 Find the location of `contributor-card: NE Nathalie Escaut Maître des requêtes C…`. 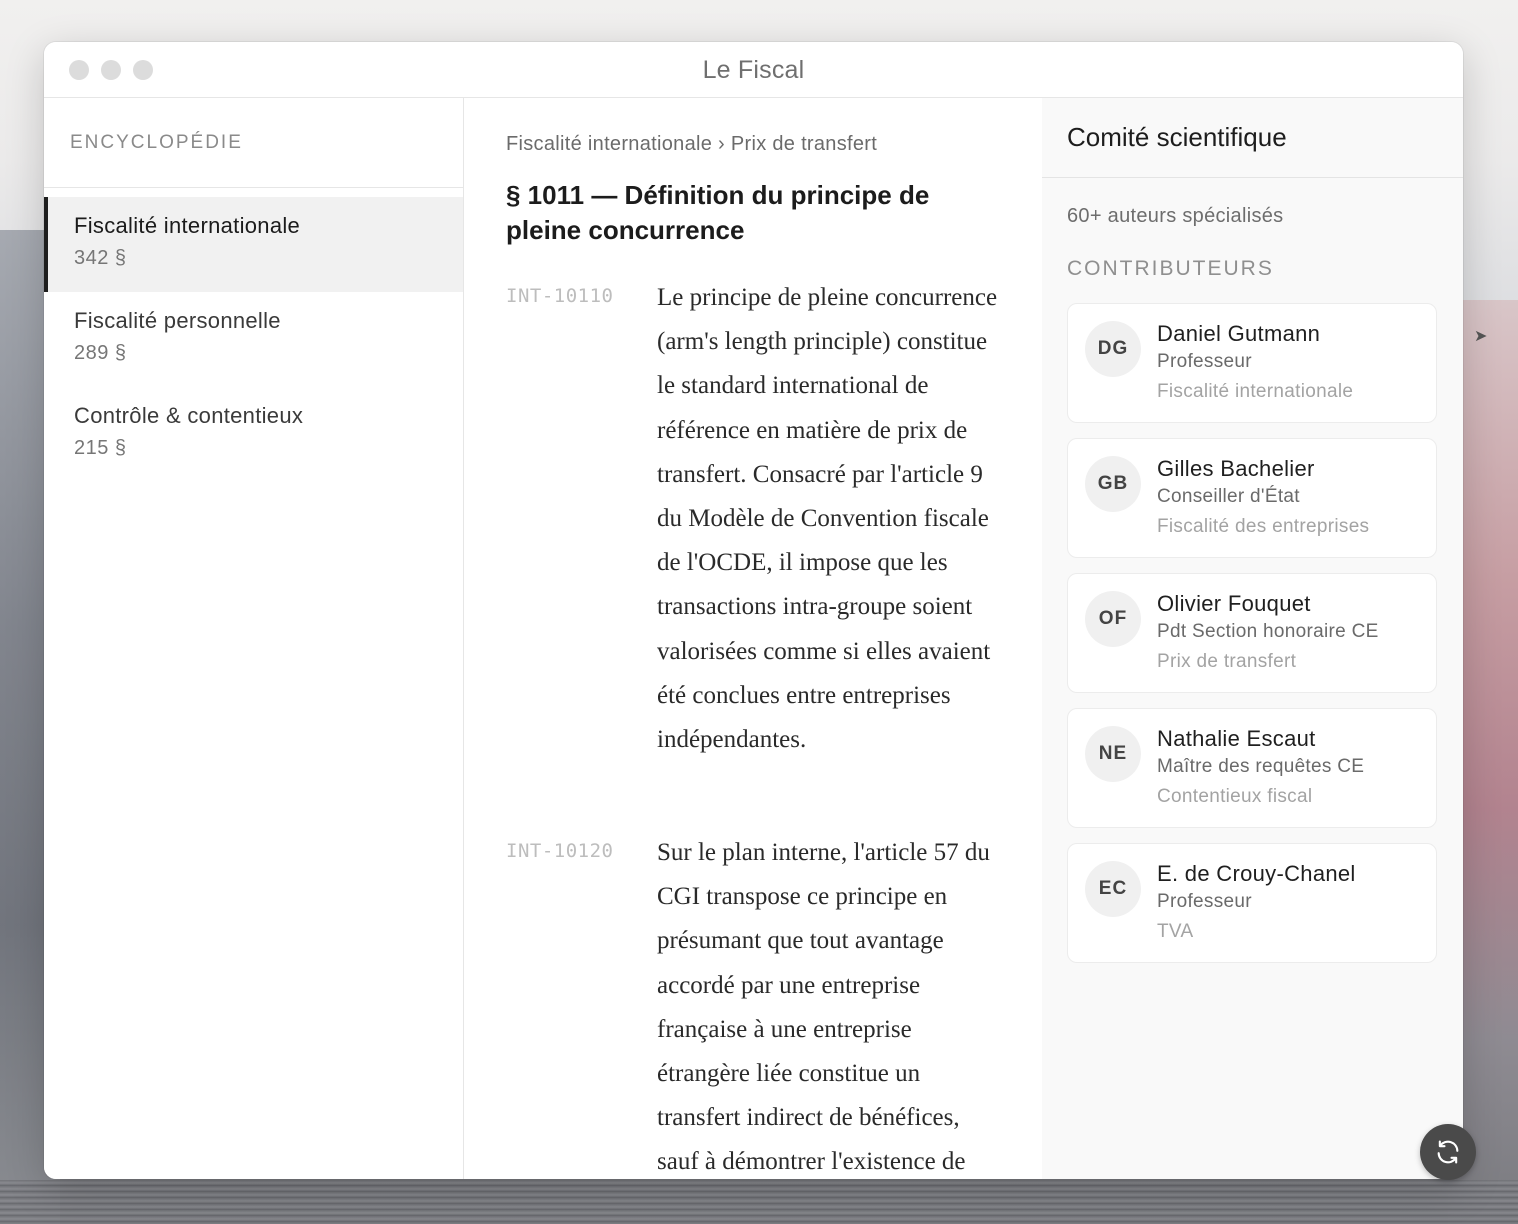

contributor-card: NE Nathalie Escaut Maître des requêtes C… is located at coordinates (1252, 768).